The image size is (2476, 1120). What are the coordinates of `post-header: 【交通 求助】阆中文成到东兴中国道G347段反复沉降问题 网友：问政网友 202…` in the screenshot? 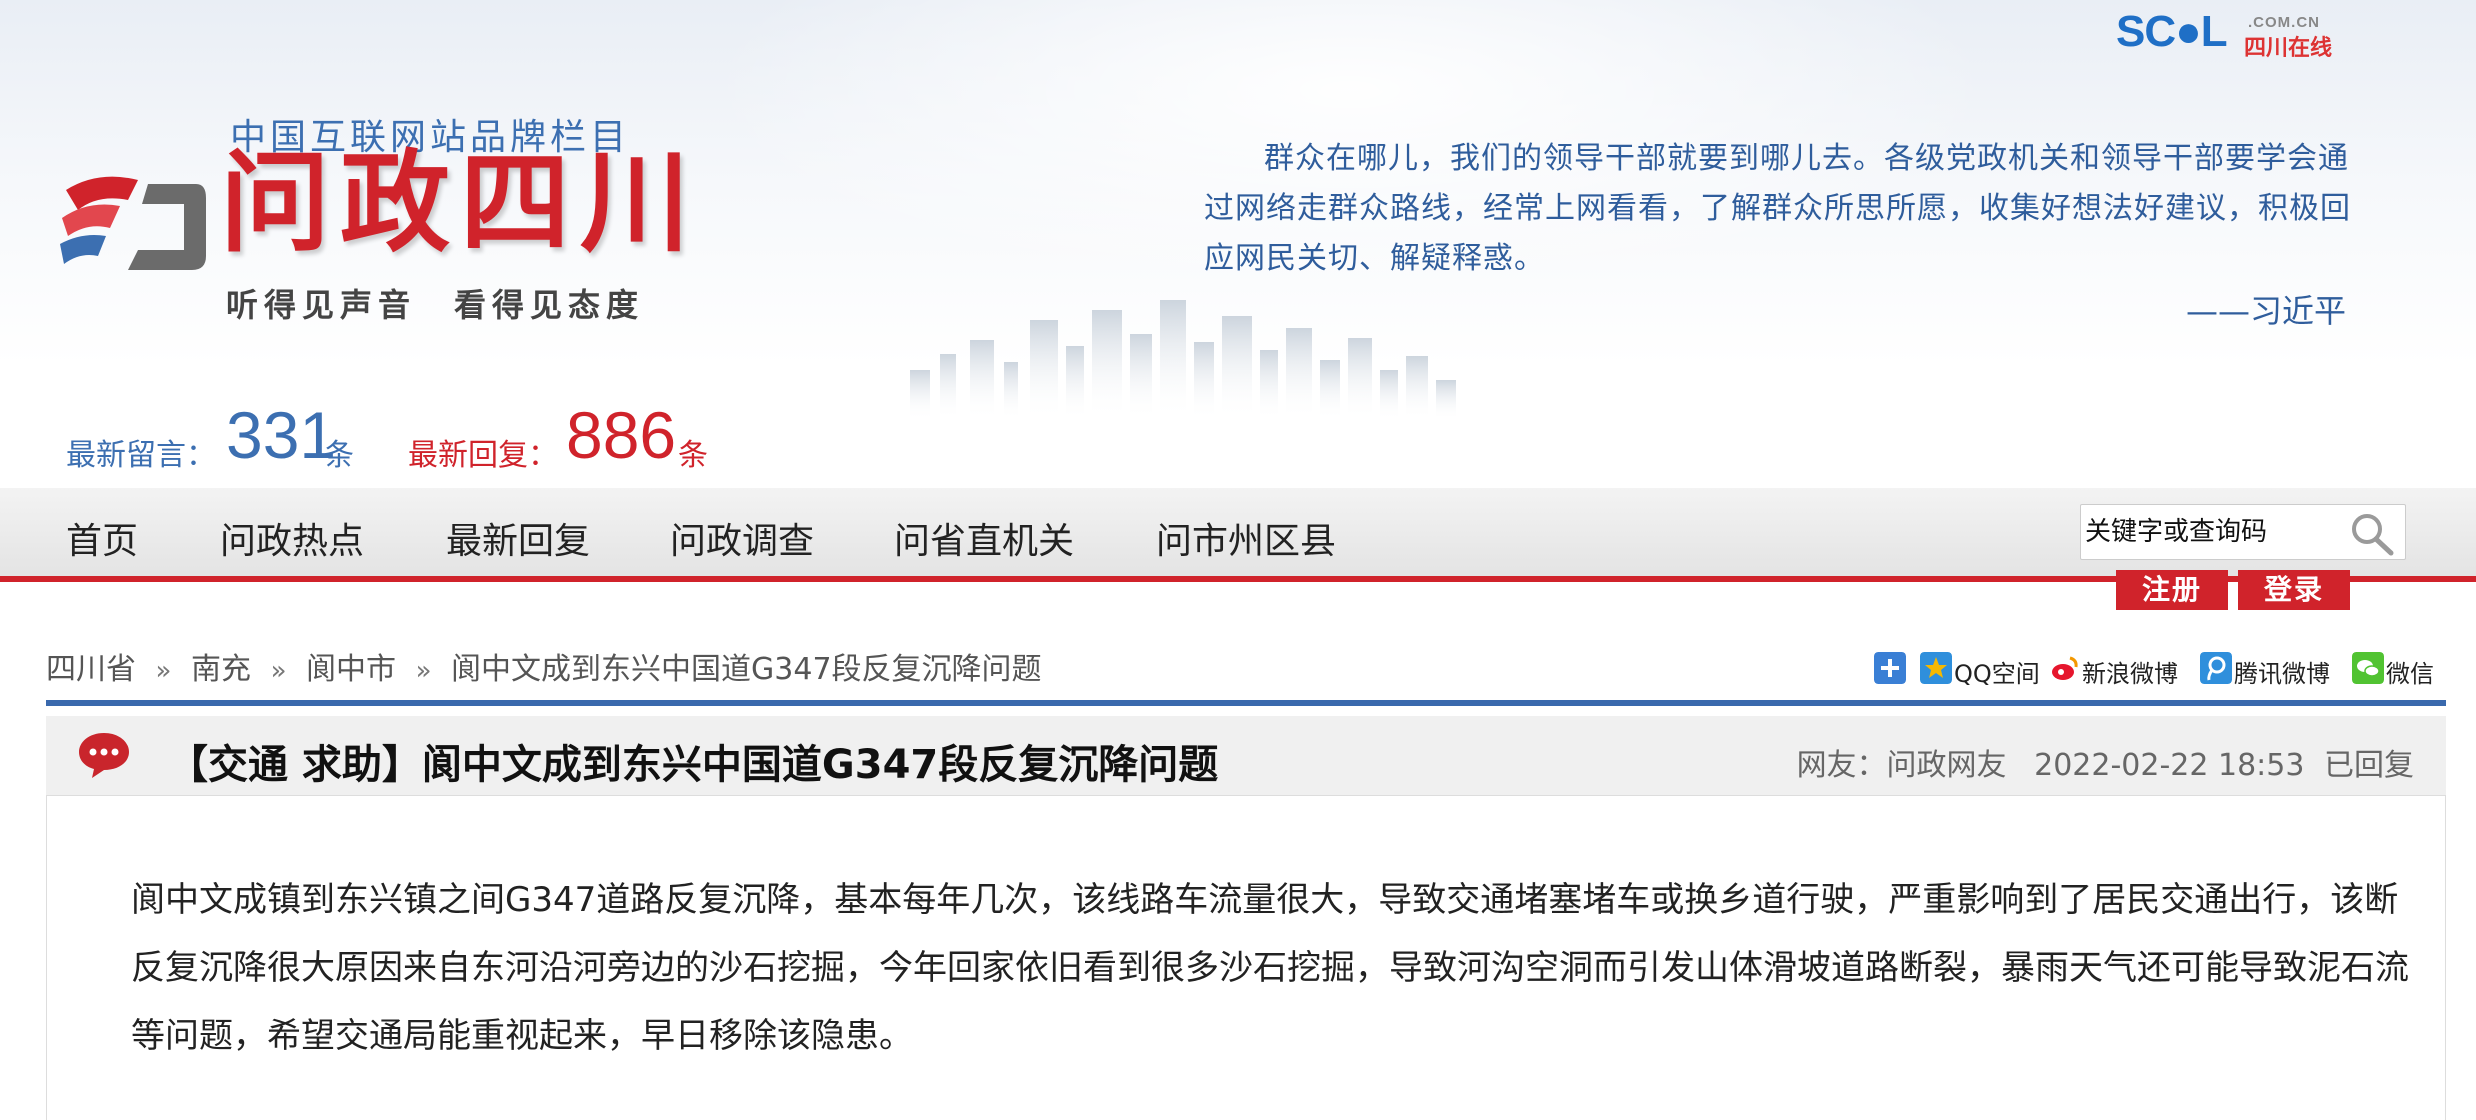 It's located at (1246, 756).